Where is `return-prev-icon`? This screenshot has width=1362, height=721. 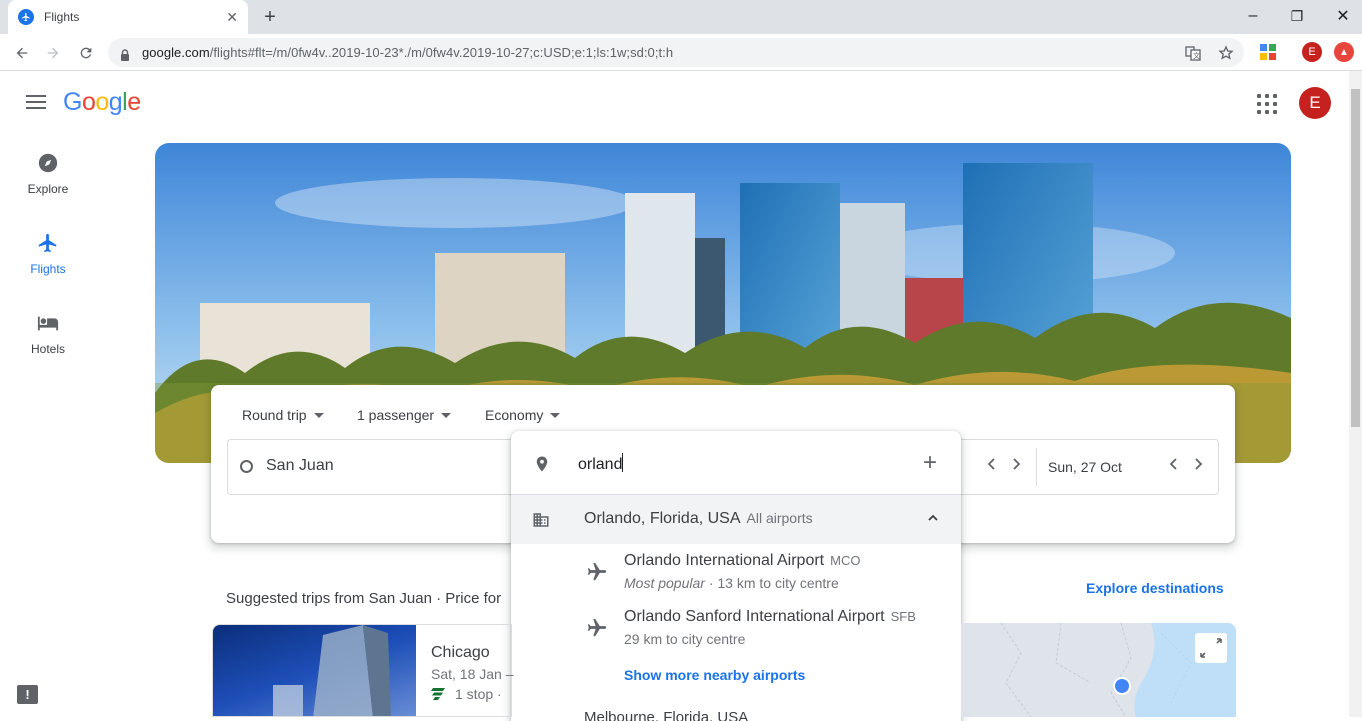 return-prev-icon is located at coordinates (1174, 466).